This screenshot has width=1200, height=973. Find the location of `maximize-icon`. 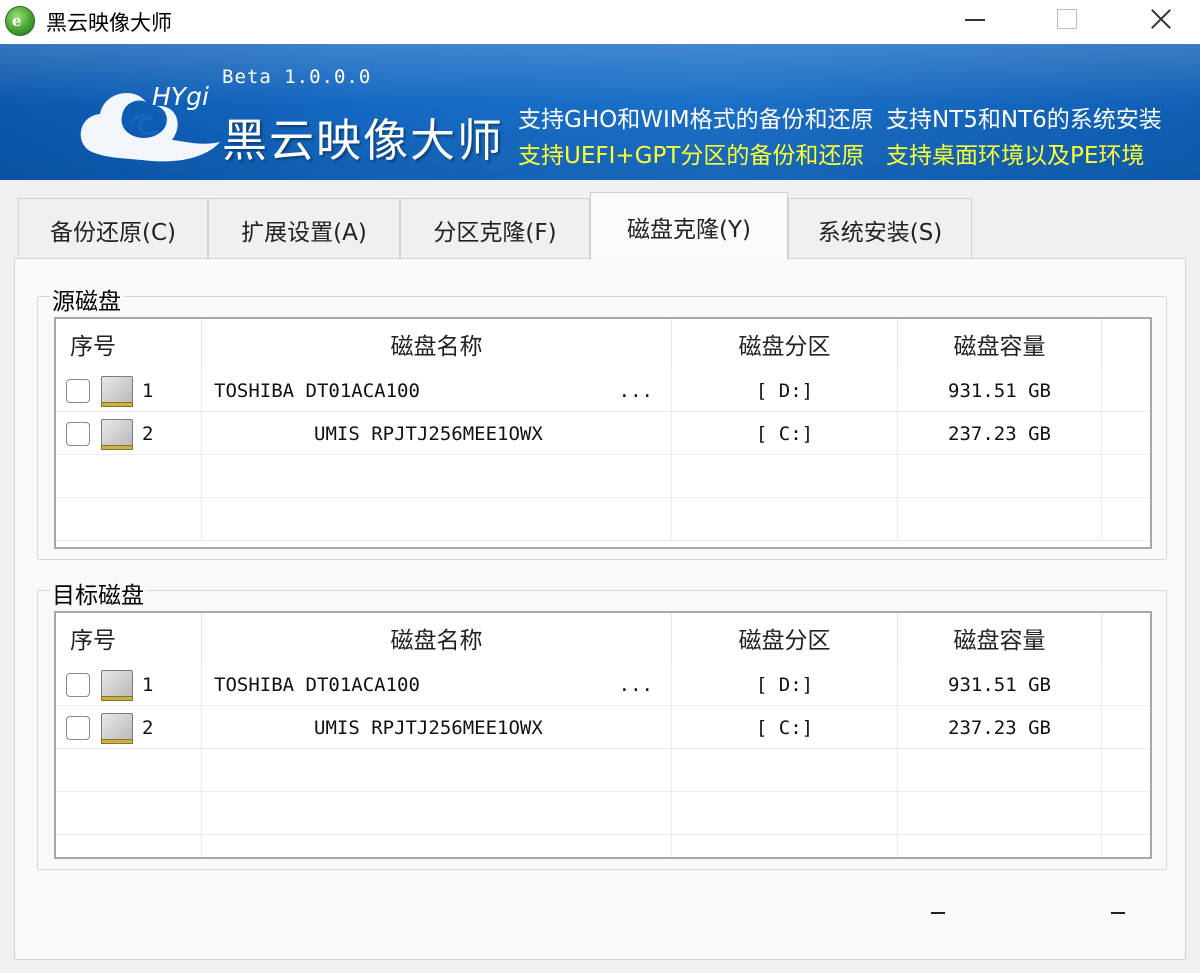

maximize-icon is located at coordinates (1067, 19).